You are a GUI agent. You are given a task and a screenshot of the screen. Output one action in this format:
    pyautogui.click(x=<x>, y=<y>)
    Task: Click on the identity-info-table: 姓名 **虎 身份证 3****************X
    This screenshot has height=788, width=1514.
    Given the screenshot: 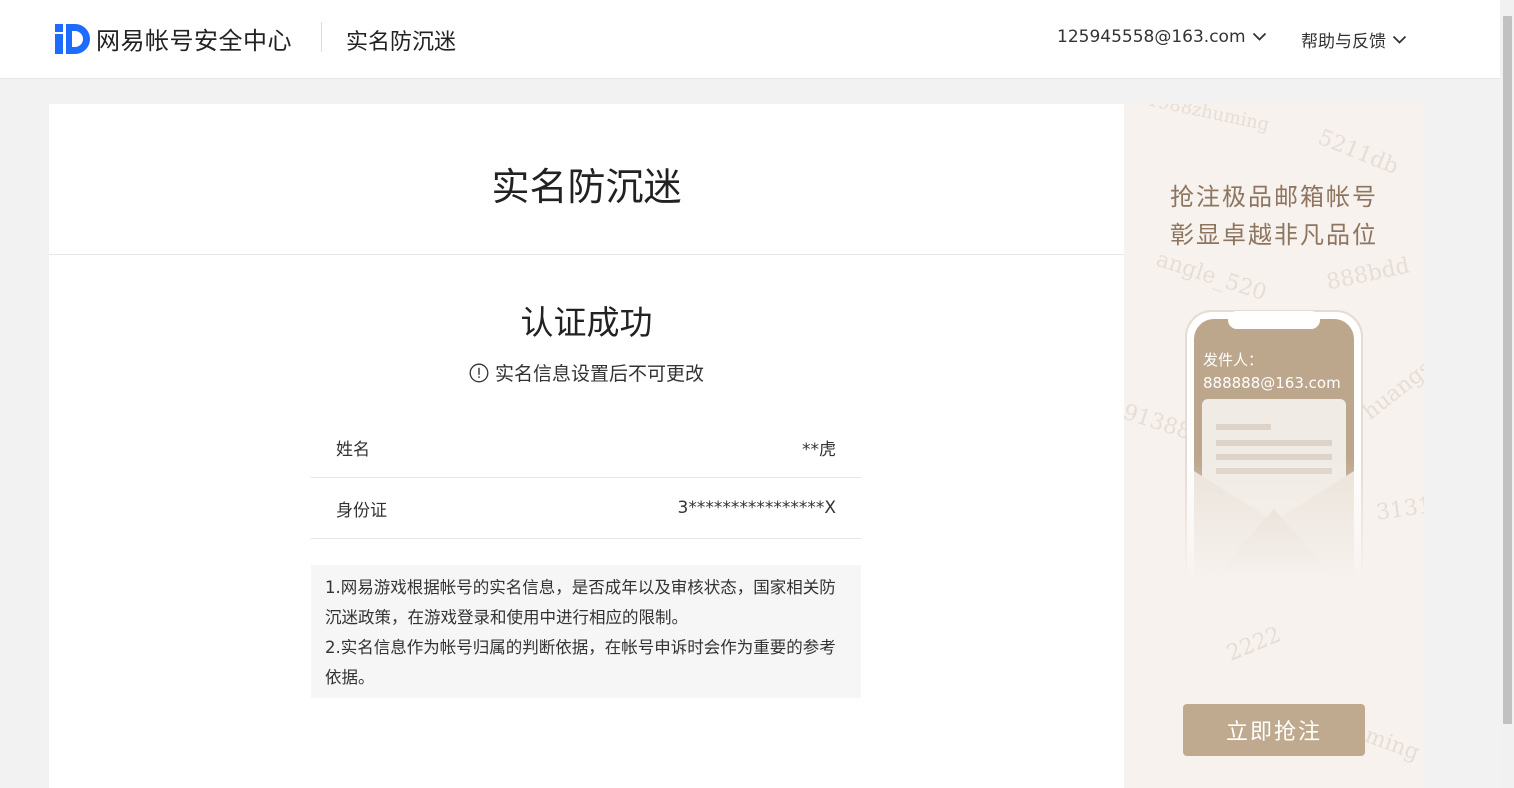 What is the action you would take?
    pyautogui.click(x=586, y=478)
    